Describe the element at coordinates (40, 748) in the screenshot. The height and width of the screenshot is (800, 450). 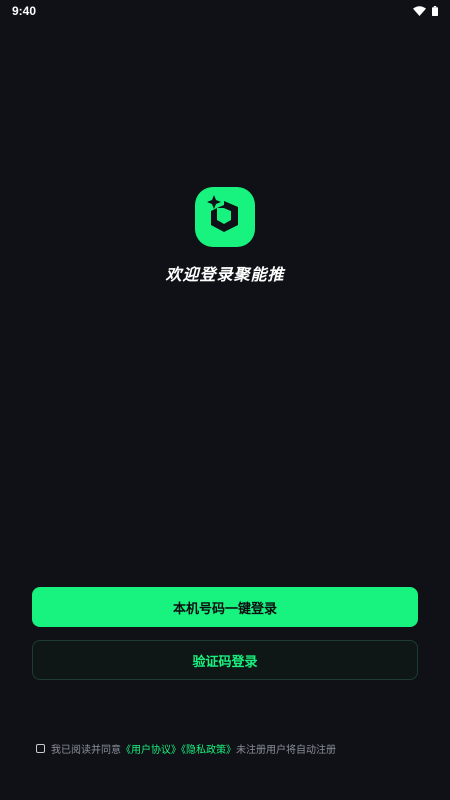
I see `agreement-checkbox` at that location.